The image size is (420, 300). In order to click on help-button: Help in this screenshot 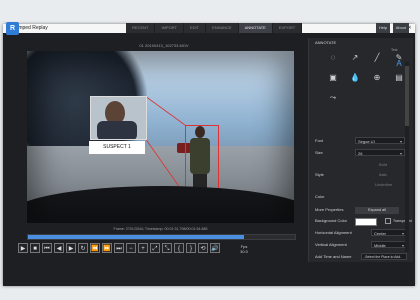, I will do `click(383, 28)`.